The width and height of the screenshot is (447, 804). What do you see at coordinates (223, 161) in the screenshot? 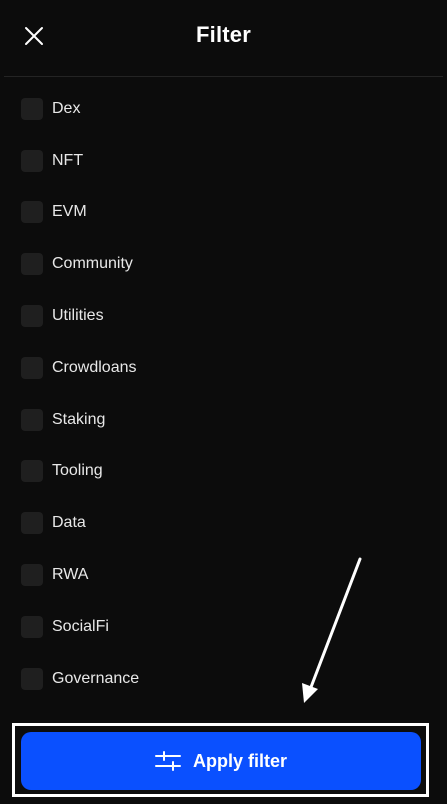
I see `filter-item-nft: NFT` at bounding box center [223, 161].